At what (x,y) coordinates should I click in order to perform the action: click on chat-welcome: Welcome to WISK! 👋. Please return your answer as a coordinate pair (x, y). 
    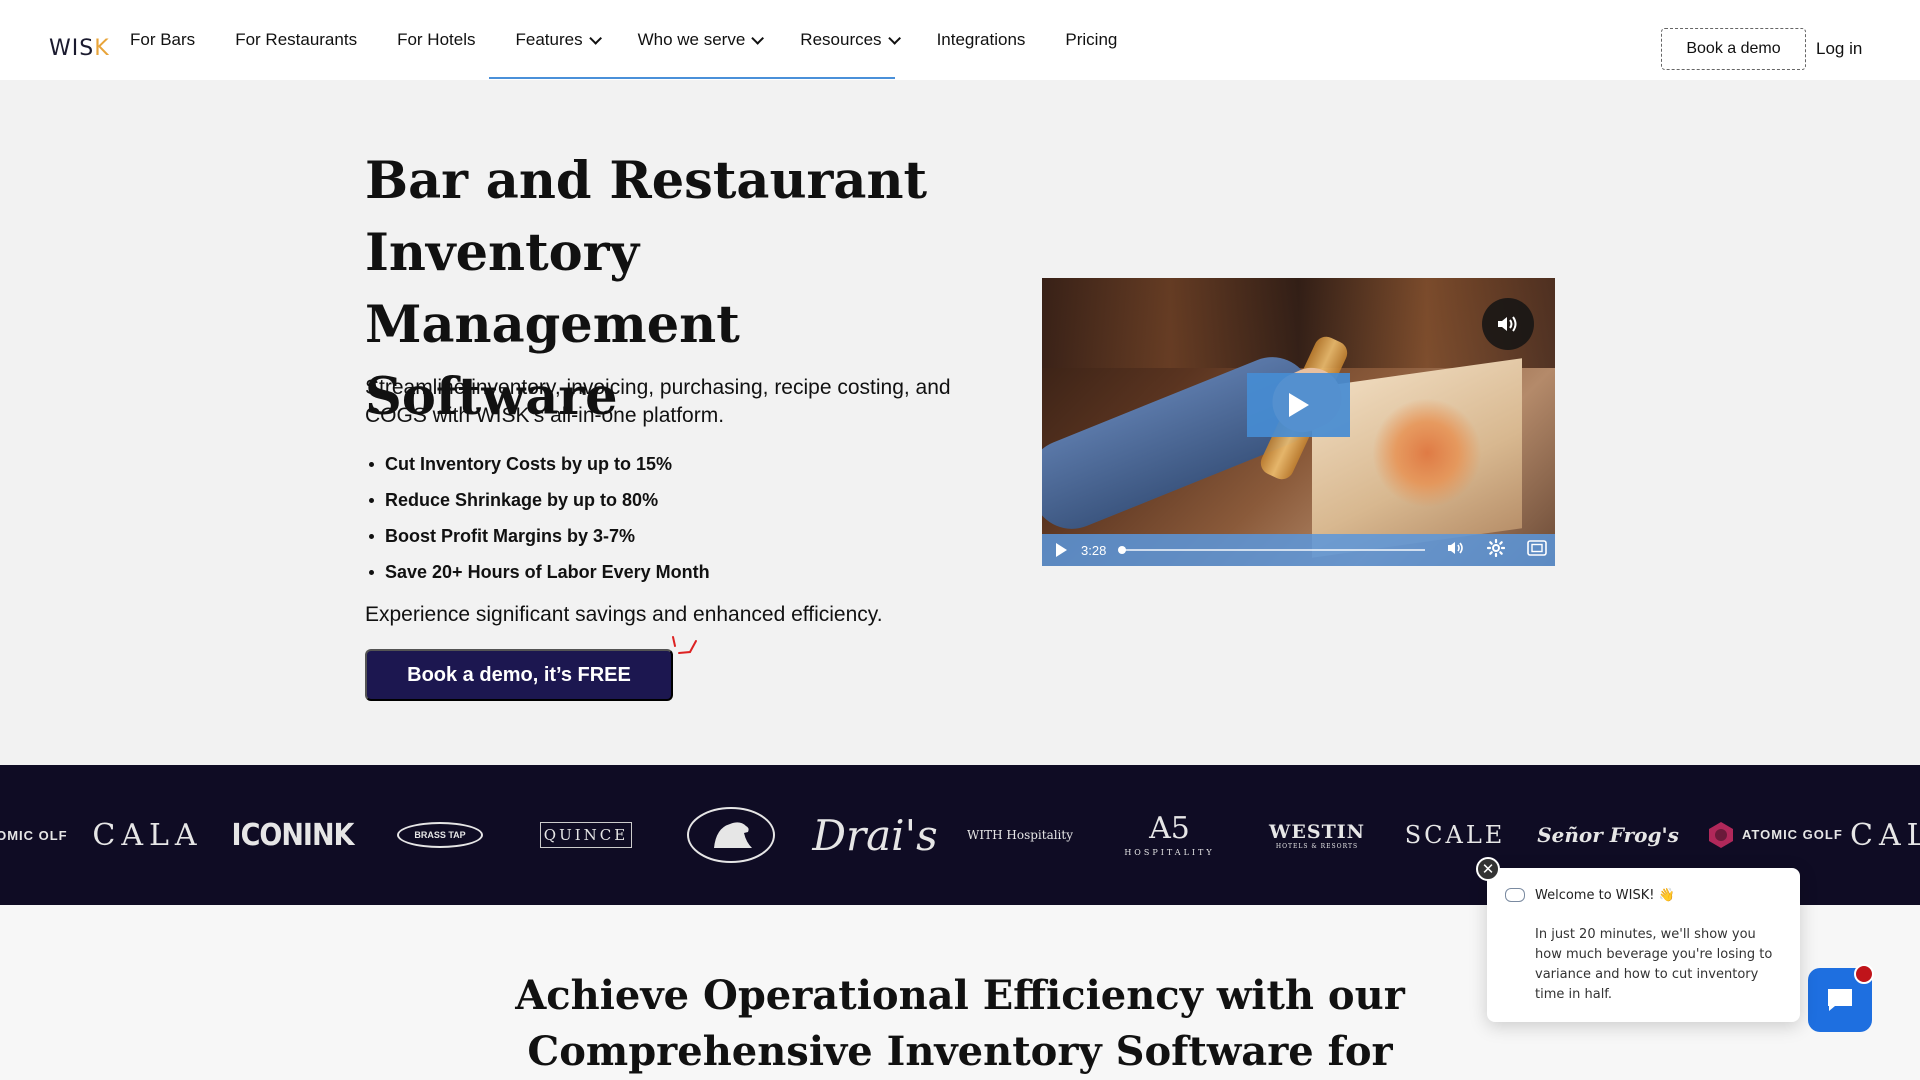
    Looking at the image, I should click on (1605, 895).